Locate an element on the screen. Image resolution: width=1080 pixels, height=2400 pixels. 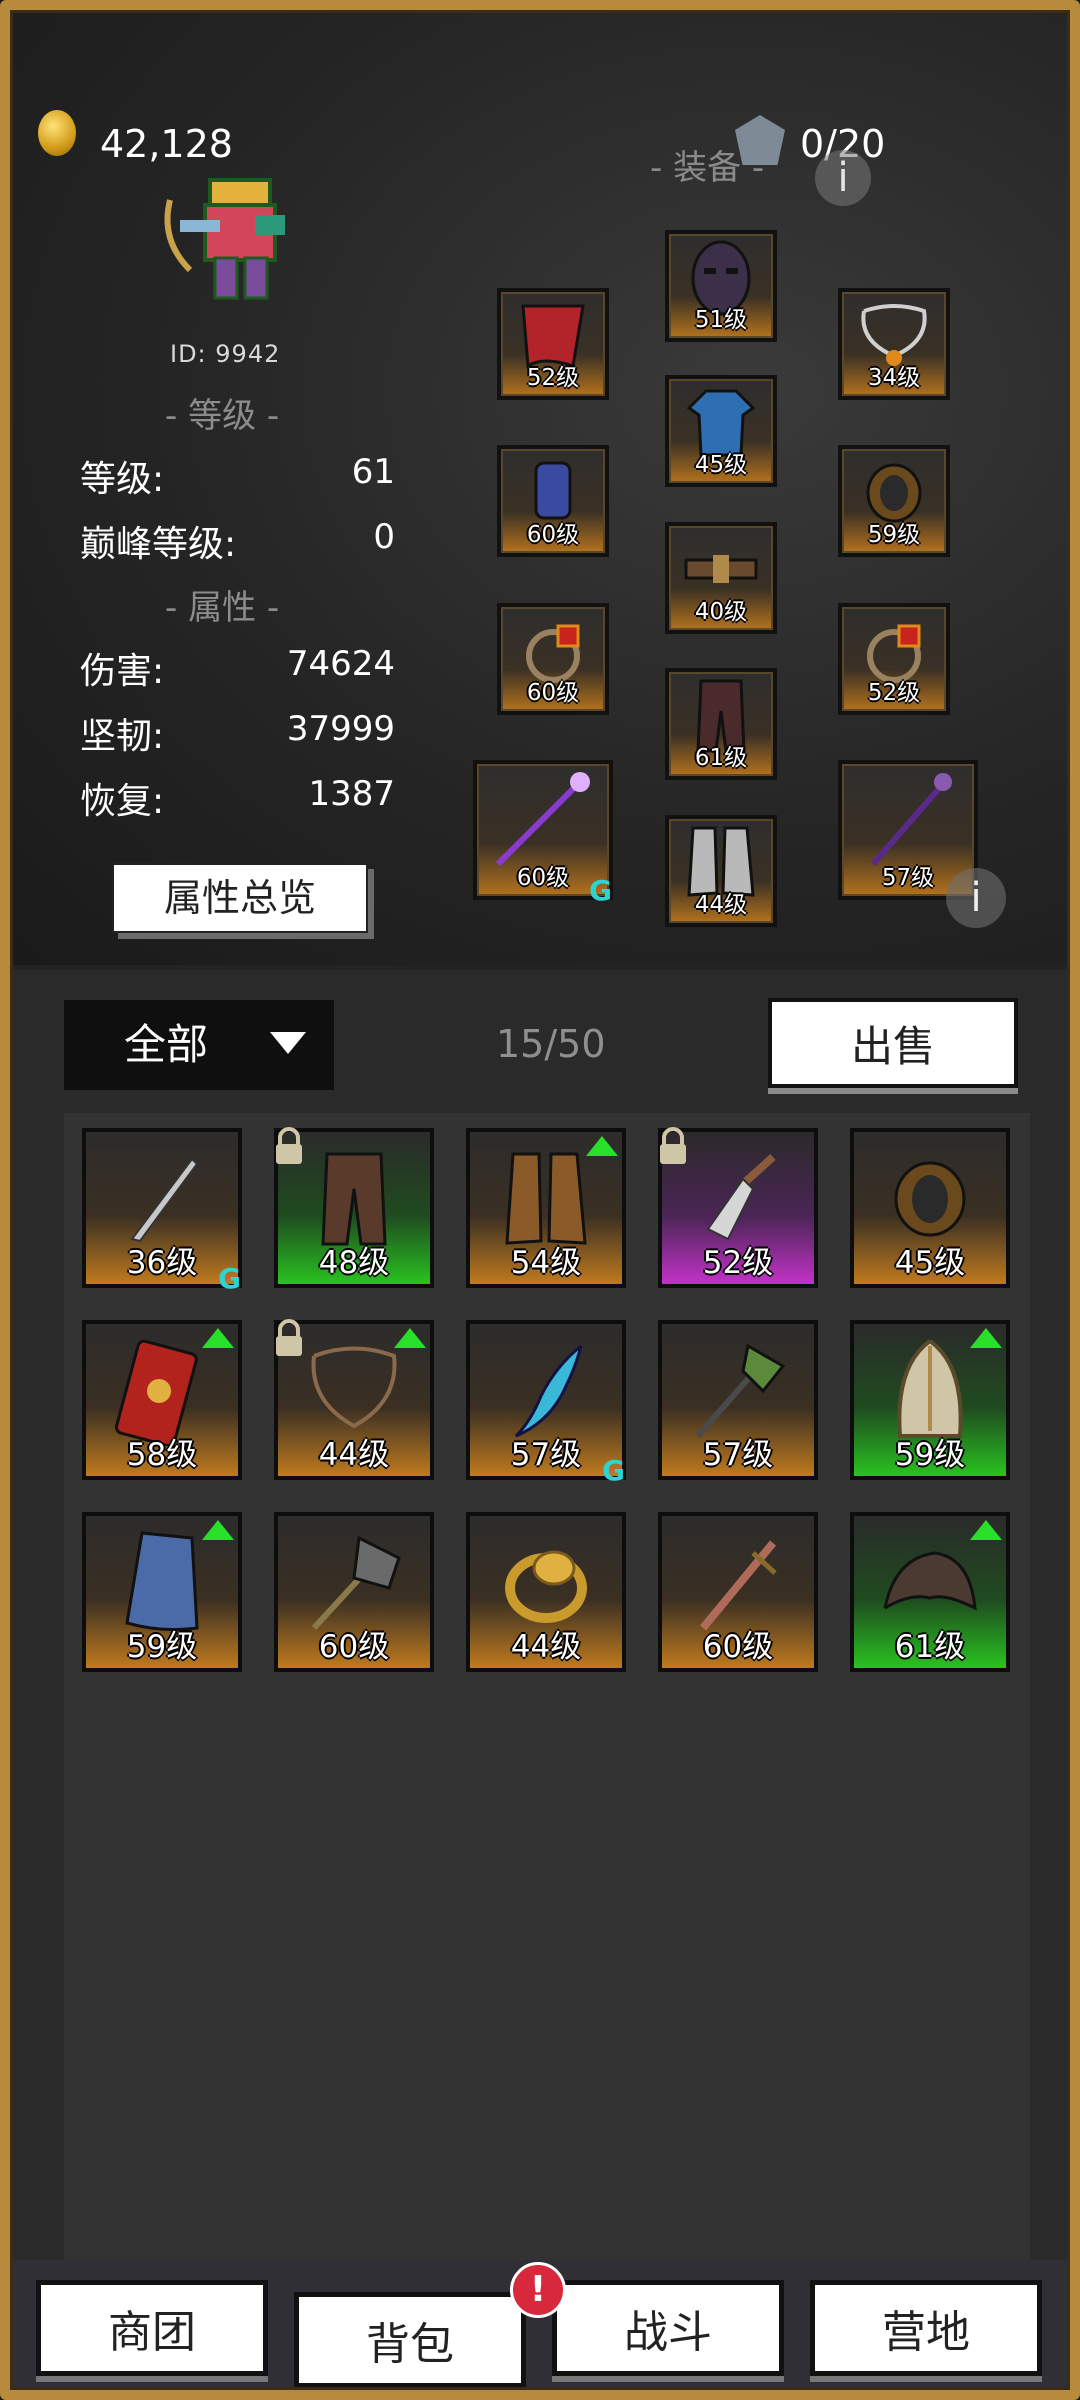
nav-tab-guild: 商团 is located at coordinates (152, 2328).